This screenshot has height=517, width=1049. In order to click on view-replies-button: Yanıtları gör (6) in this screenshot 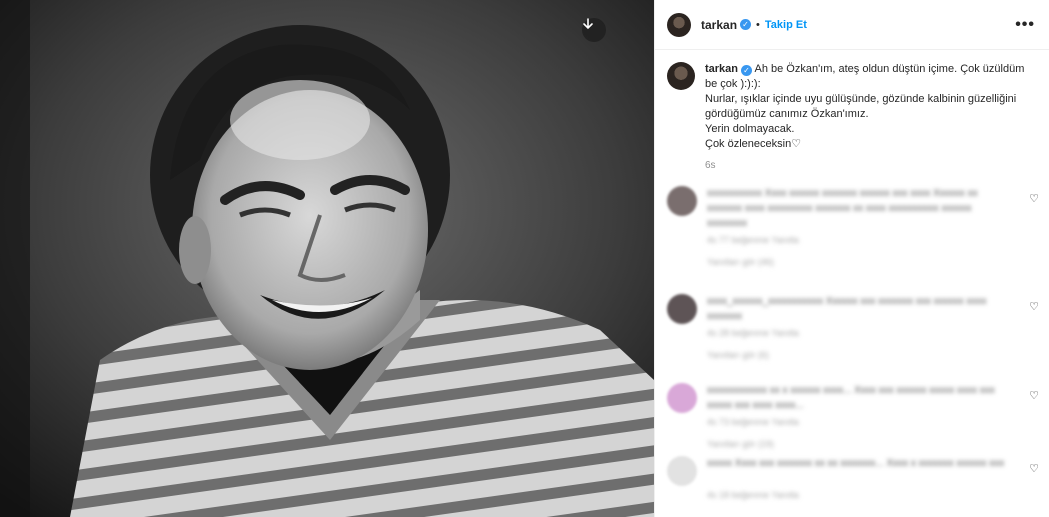, I will do `click(873, 355)`.